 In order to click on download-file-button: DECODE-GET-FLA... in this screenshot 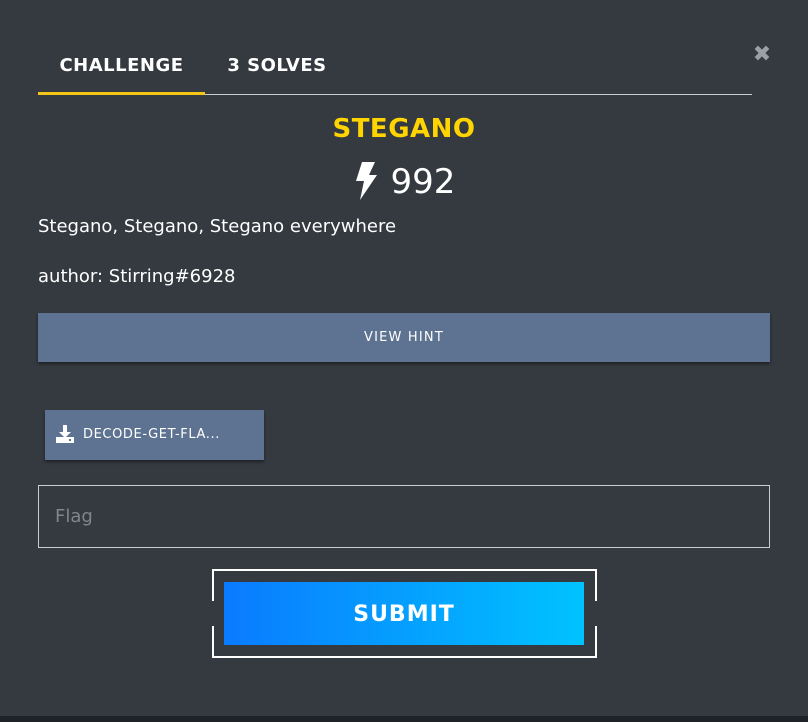, I will do `click(154, 435)`.